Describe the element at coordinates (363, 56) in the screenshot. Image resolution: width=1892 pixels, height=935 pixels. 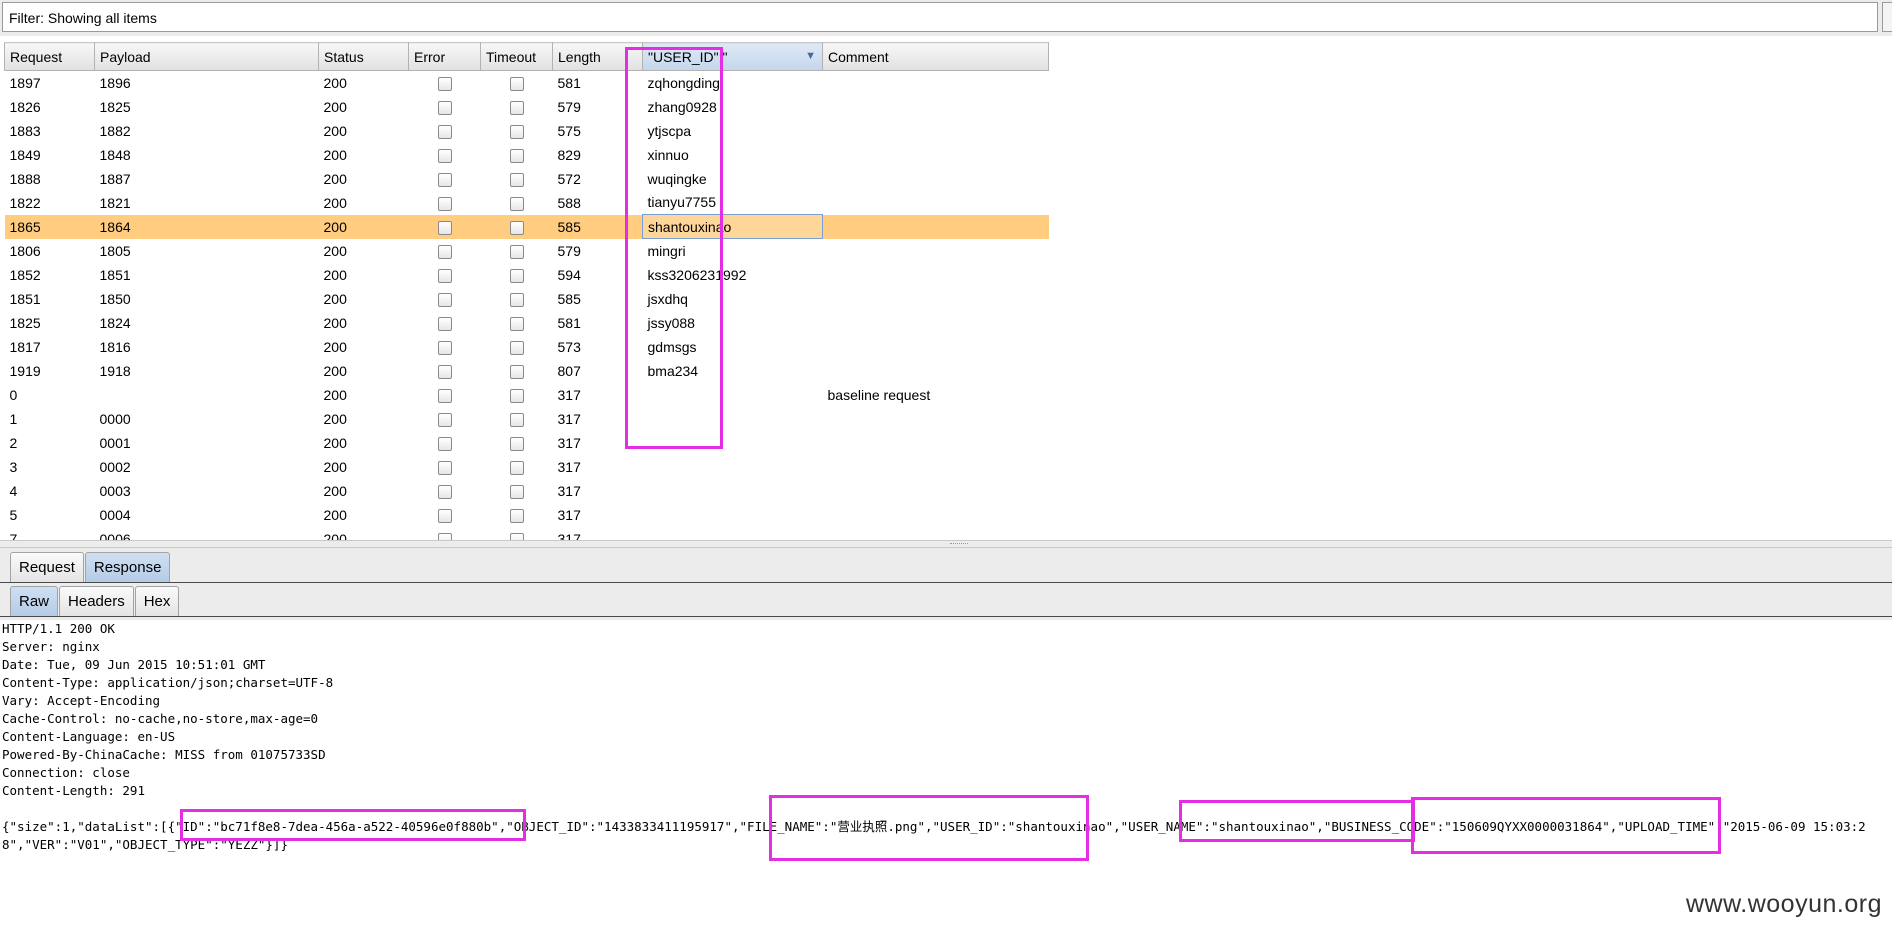
I see `column-header-status: Status` at that location.